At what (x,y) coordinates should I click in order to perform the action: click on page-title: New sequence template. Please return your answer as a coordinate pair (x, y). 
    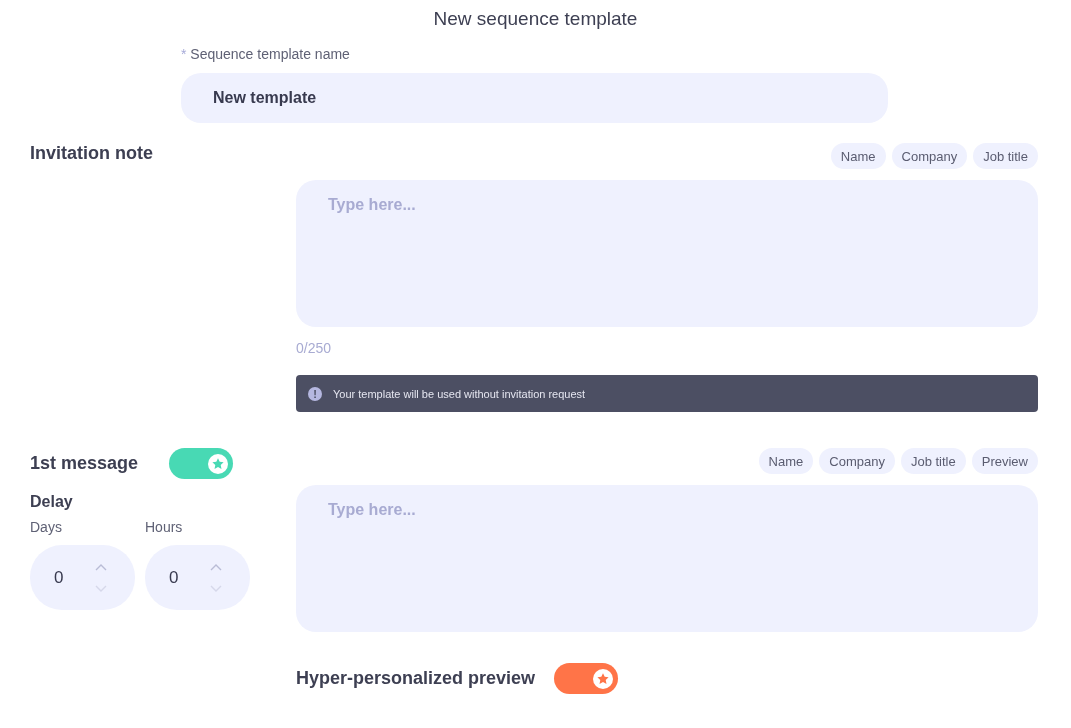
    Looking at the image, I should click on (535, 19).